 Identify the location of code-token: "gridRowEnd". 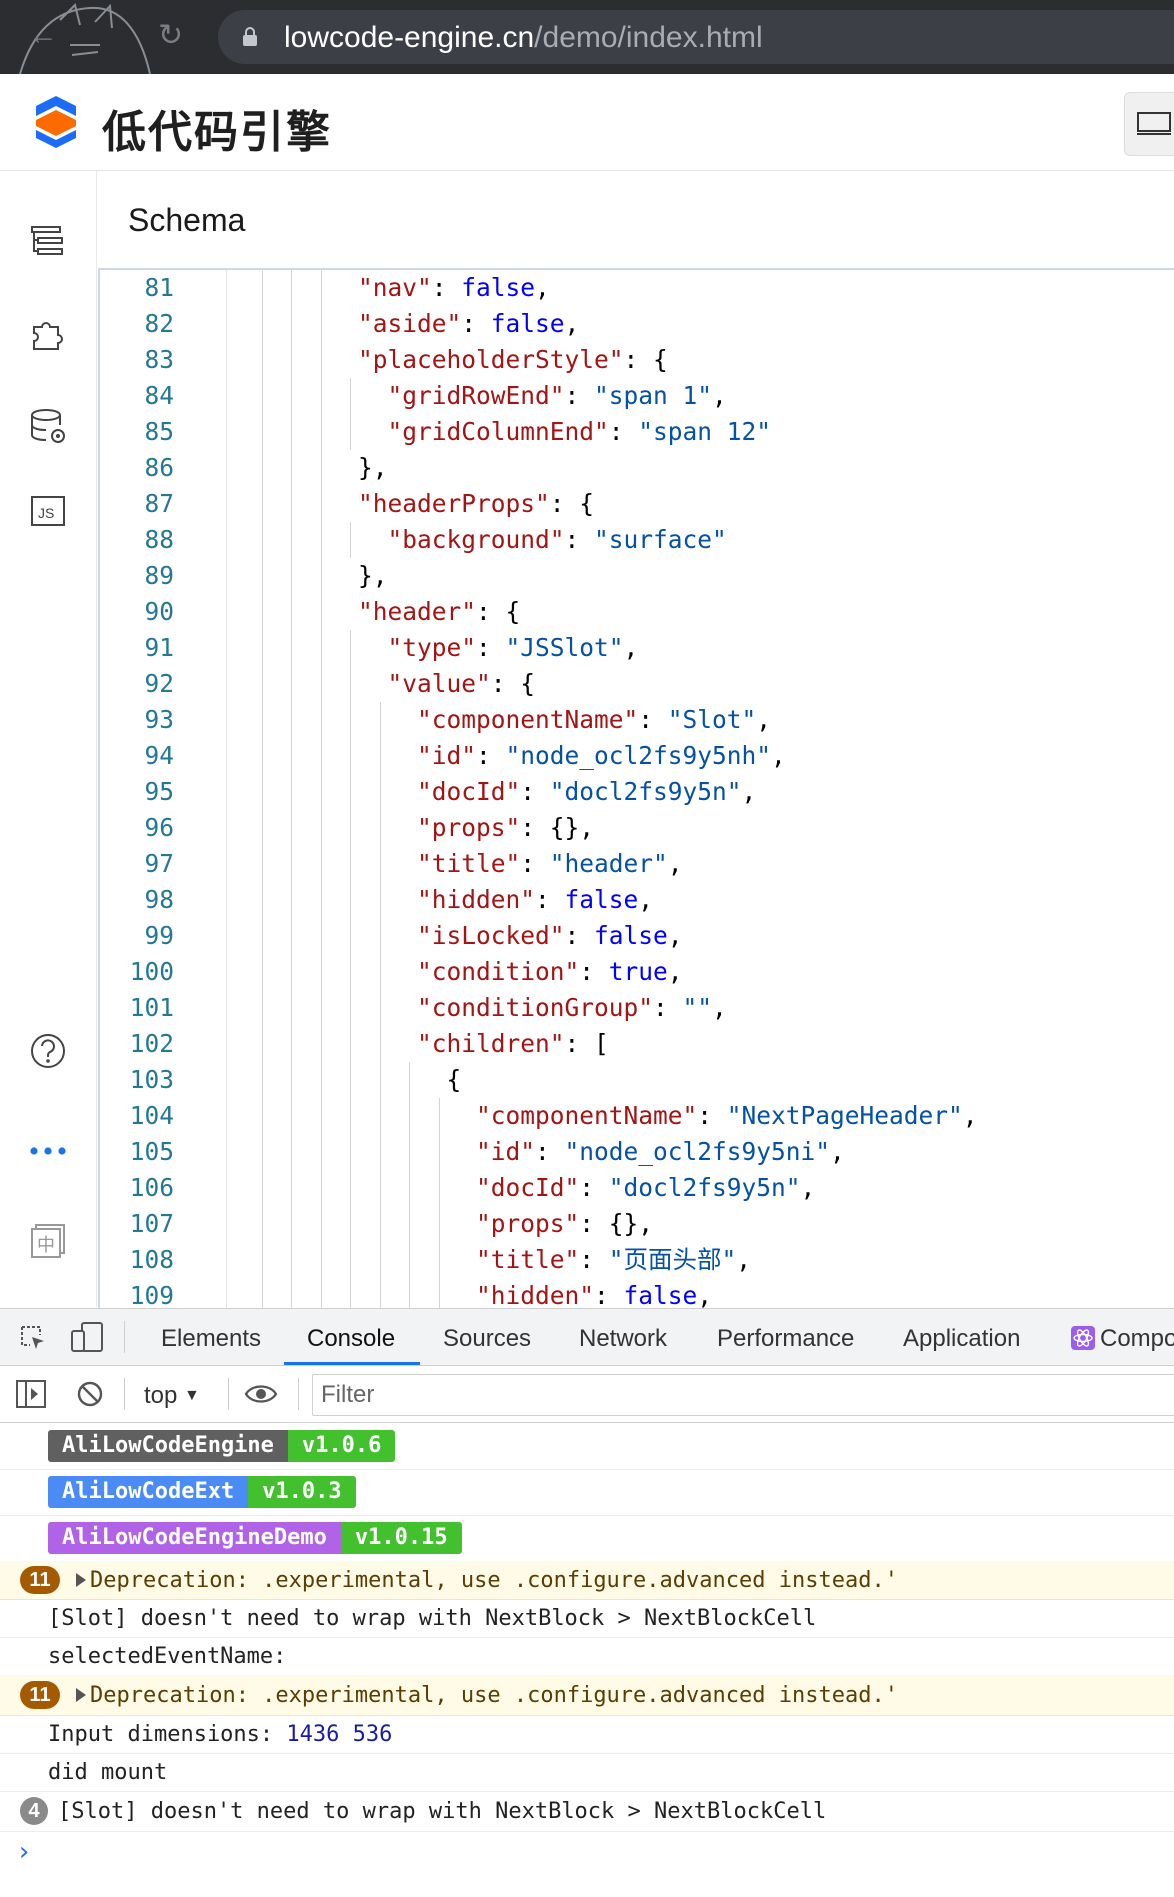
(476, 395).